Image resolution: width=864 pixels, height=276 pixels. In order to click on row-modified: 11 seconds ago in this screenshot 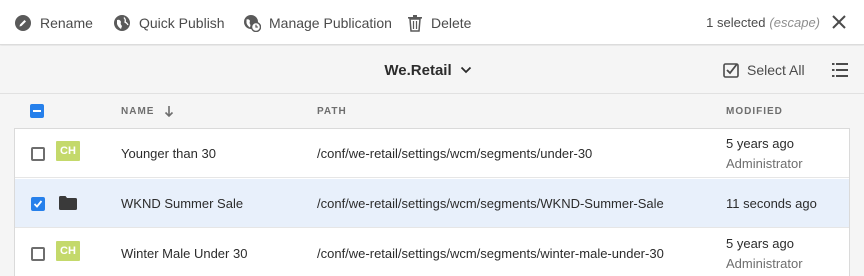, I will do `click(771, 203)`.